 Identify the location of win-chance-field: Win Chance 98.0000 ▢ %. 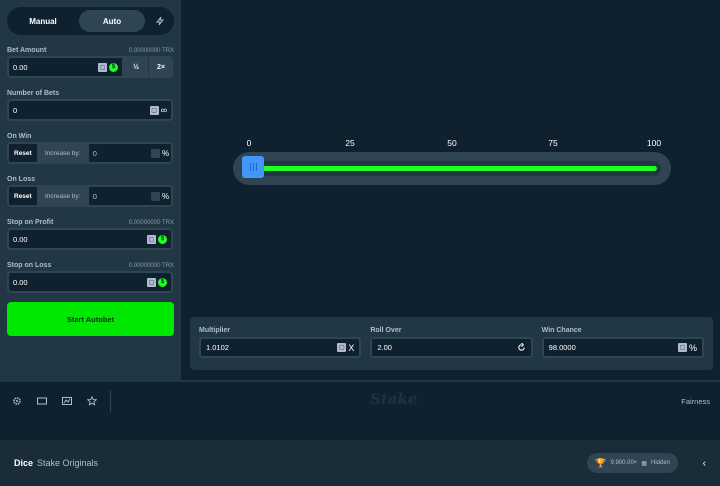
(622, 343).